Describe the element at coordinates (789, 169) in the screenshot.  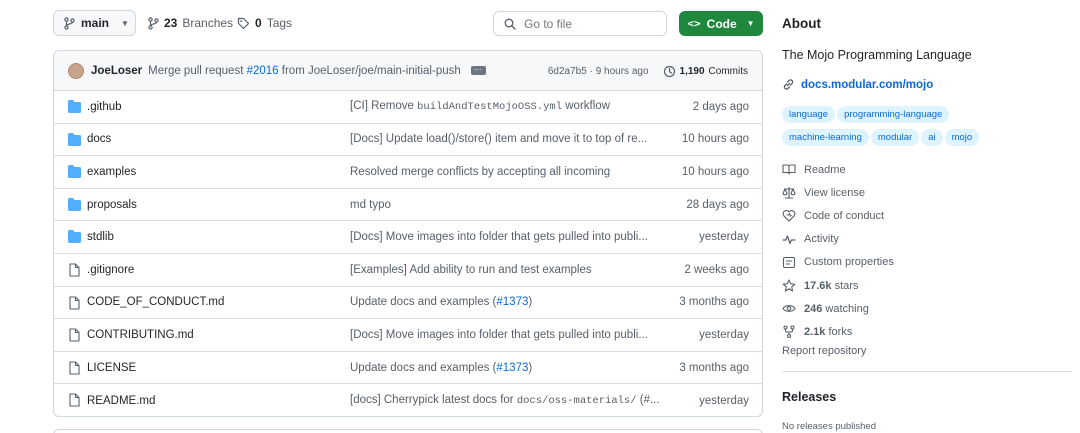
I see `book-icon` at that location.